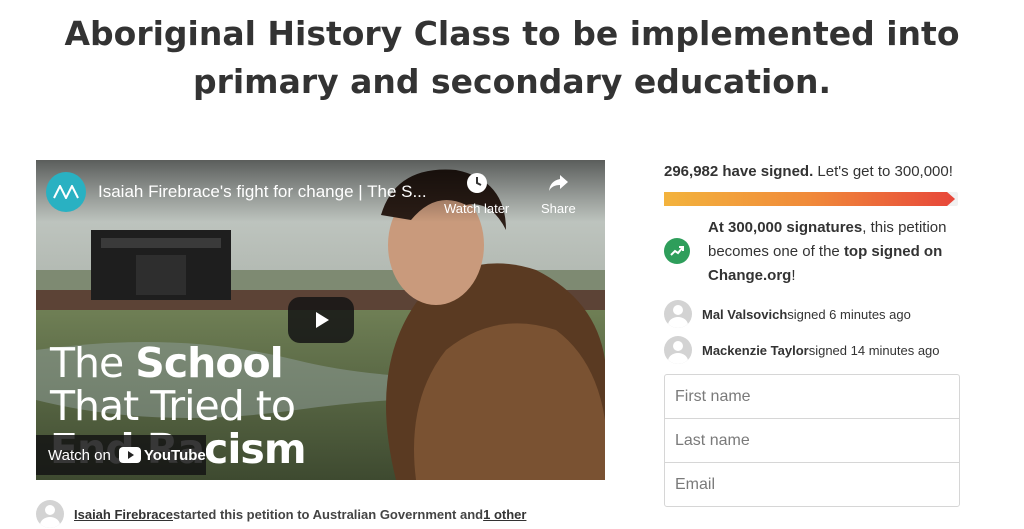  Describe the element at coordinates (812, 484) in the screenshot. I see `email-field: Email` at that location.